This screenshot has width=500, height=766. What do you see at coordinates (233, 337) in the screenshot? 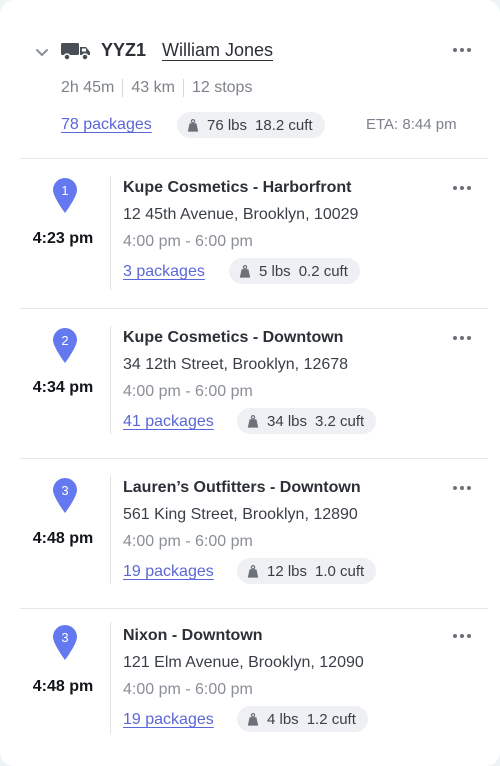
I see `stop-name: Kupe Cosmetics - Downtown` at bounding box center [233, 337].